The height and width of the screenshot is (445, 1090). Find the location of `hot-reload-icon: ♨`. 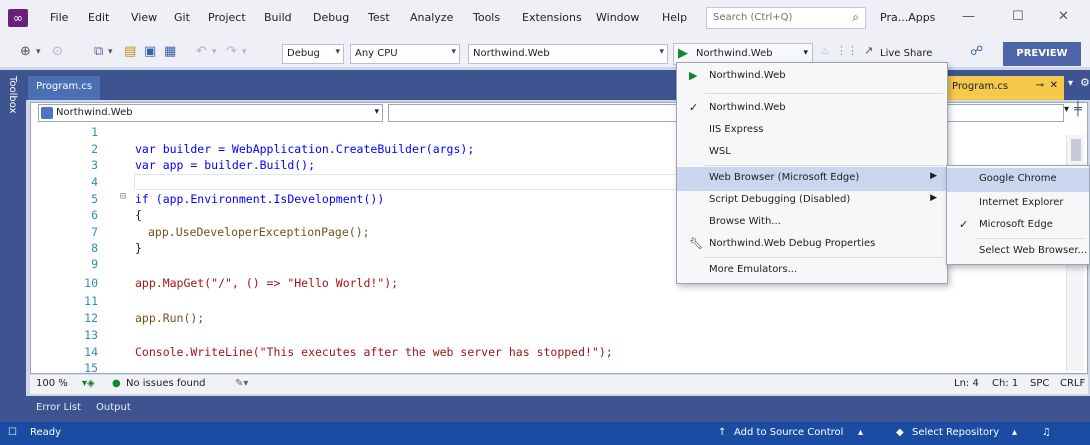

hot-reload-icon: ♨ is located at coordinates (825, 50).